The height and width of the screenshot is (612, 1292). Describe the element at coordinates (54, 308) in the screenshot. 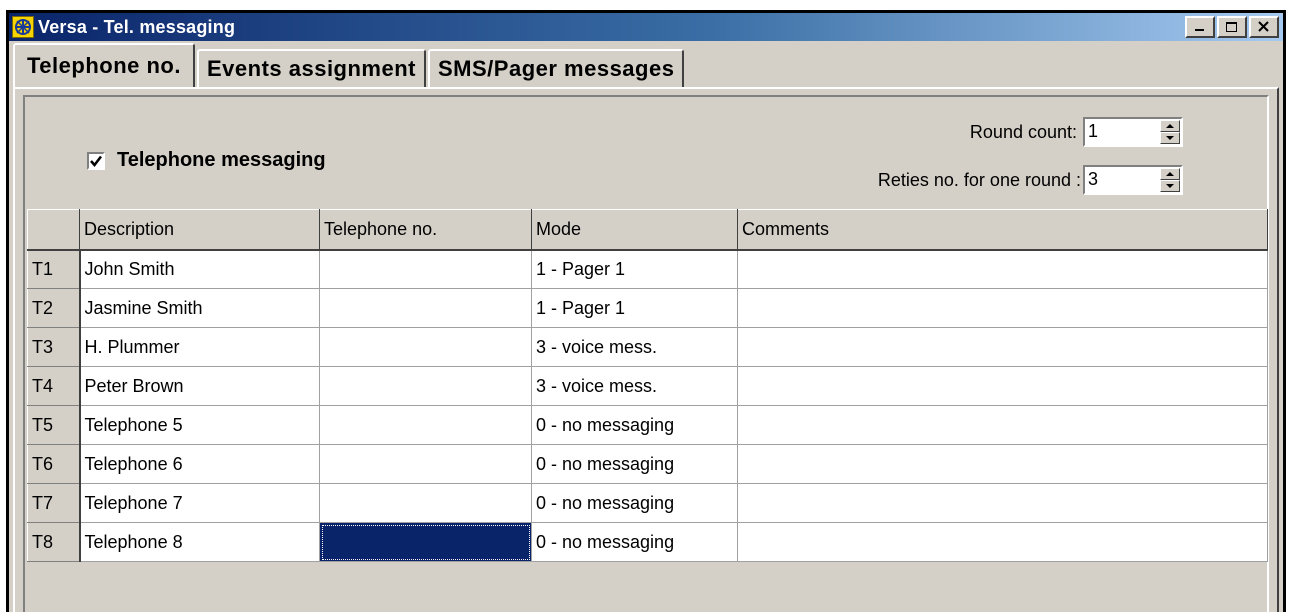

I see `row-header: T2` at that location.